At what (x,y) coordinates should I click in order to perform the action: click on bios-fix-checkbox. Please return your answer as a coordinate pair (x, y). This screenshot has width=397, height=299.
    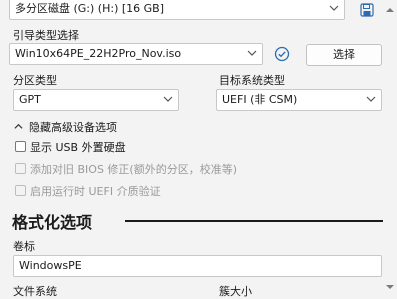
    Looking at the image, I should click on (20, 168).